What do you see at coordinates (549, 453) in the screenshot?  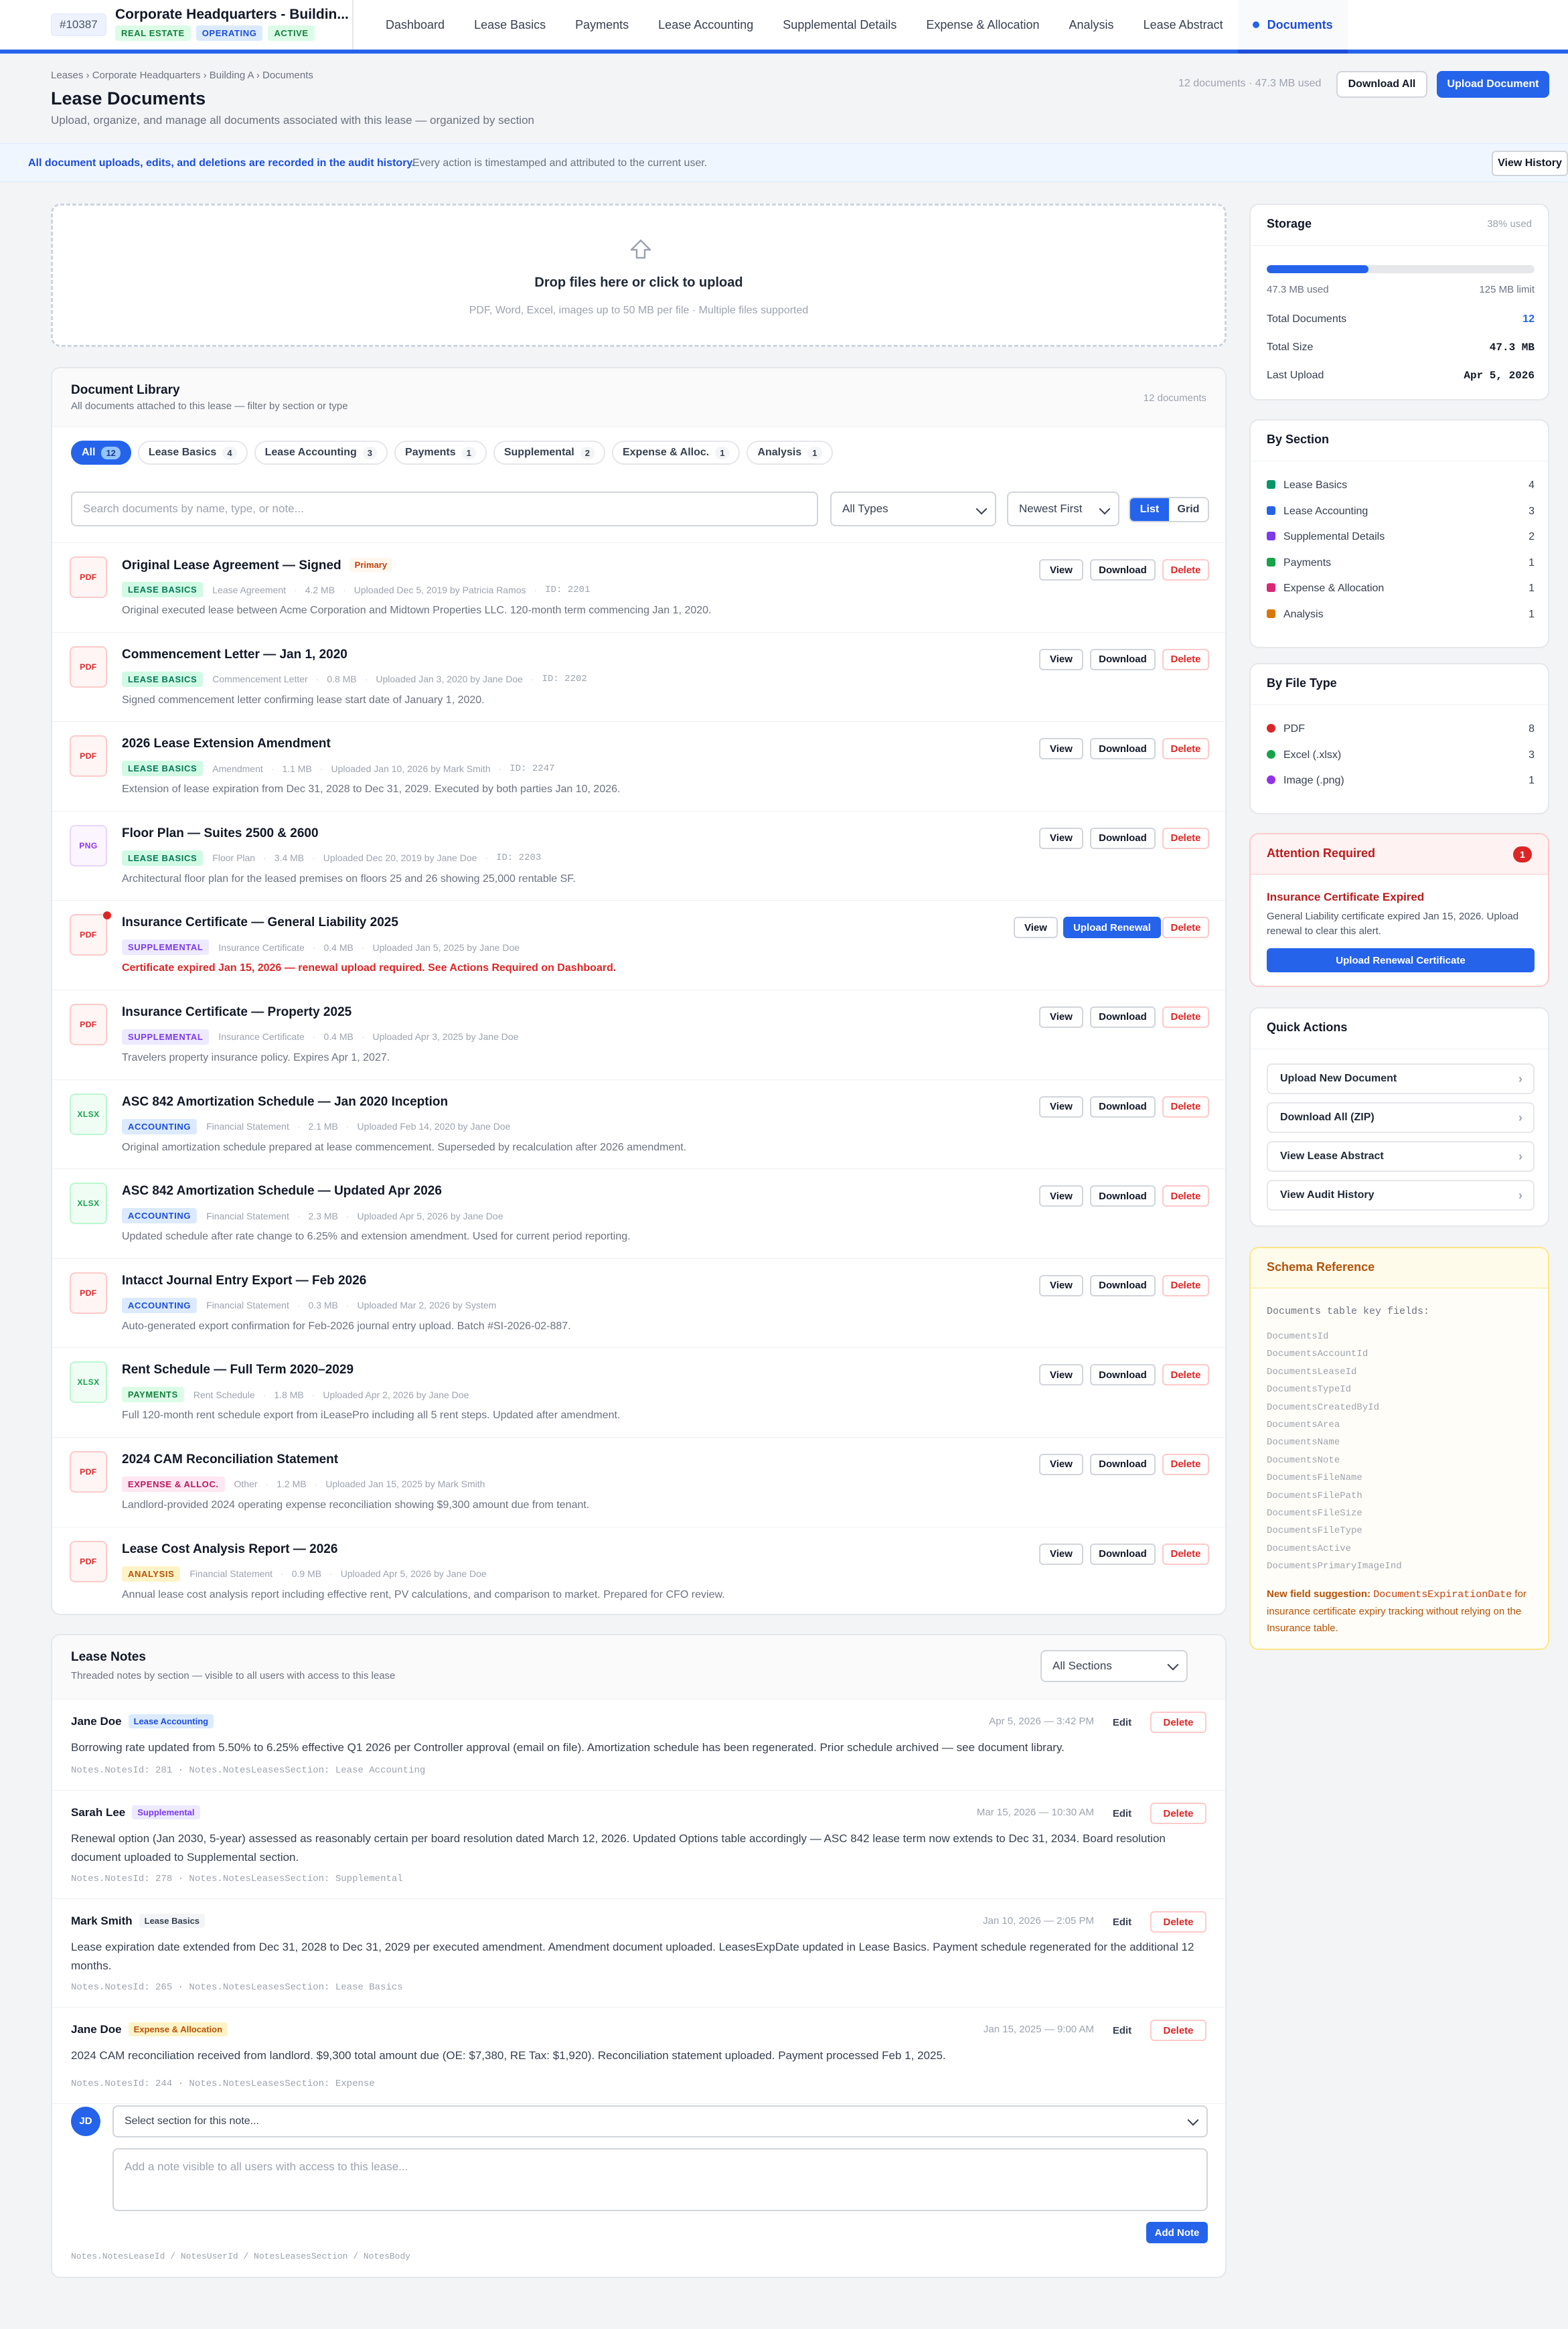 I see `filter-chip-supplemental: Supplemental 2` at bounding box center [549, 453].